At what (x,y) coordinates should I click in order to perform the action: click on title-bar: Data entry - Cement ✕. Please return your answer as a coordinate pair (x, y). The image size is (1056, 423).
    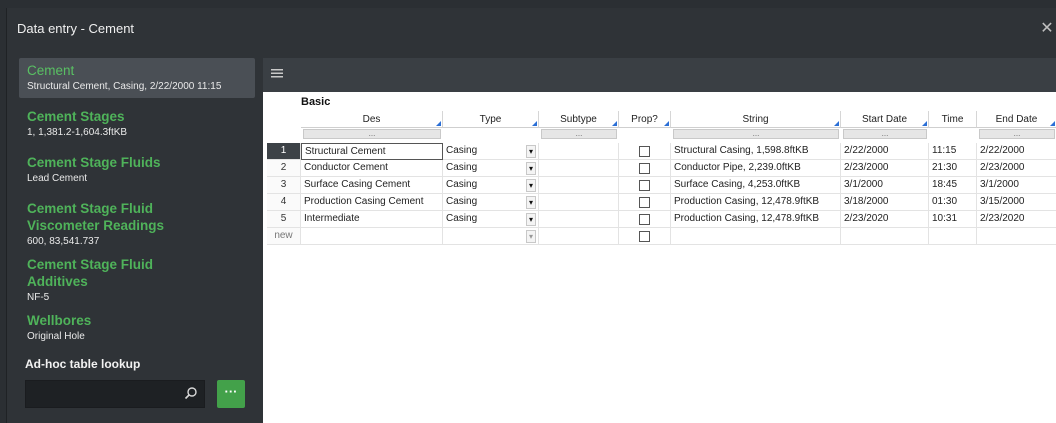
    Looking at the image, I should click on (531, 29).